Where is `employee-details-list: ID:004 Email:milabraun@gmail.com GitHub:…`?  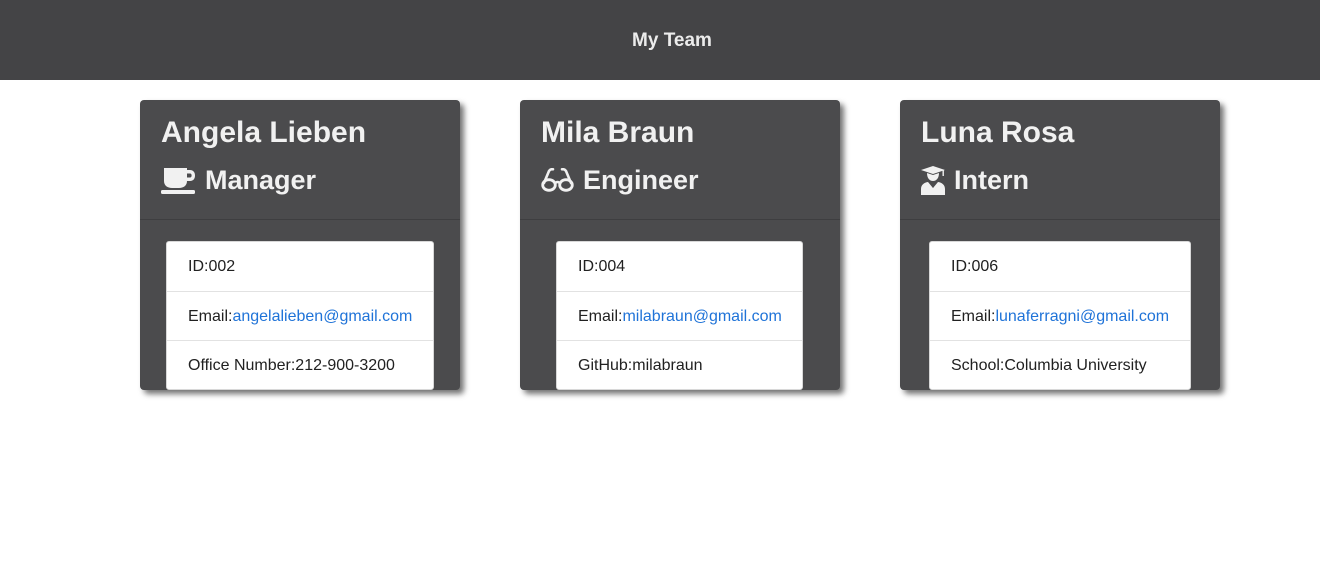 employee-details-list: ID:004 Email:milabraun@gmail.com GitHub:… is located at coordinates (679, 315).